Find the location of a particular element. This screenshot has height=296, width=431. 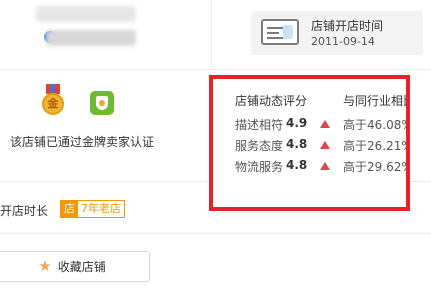

rating-compare: 高于46.08% is located at coordinates (376, 125).